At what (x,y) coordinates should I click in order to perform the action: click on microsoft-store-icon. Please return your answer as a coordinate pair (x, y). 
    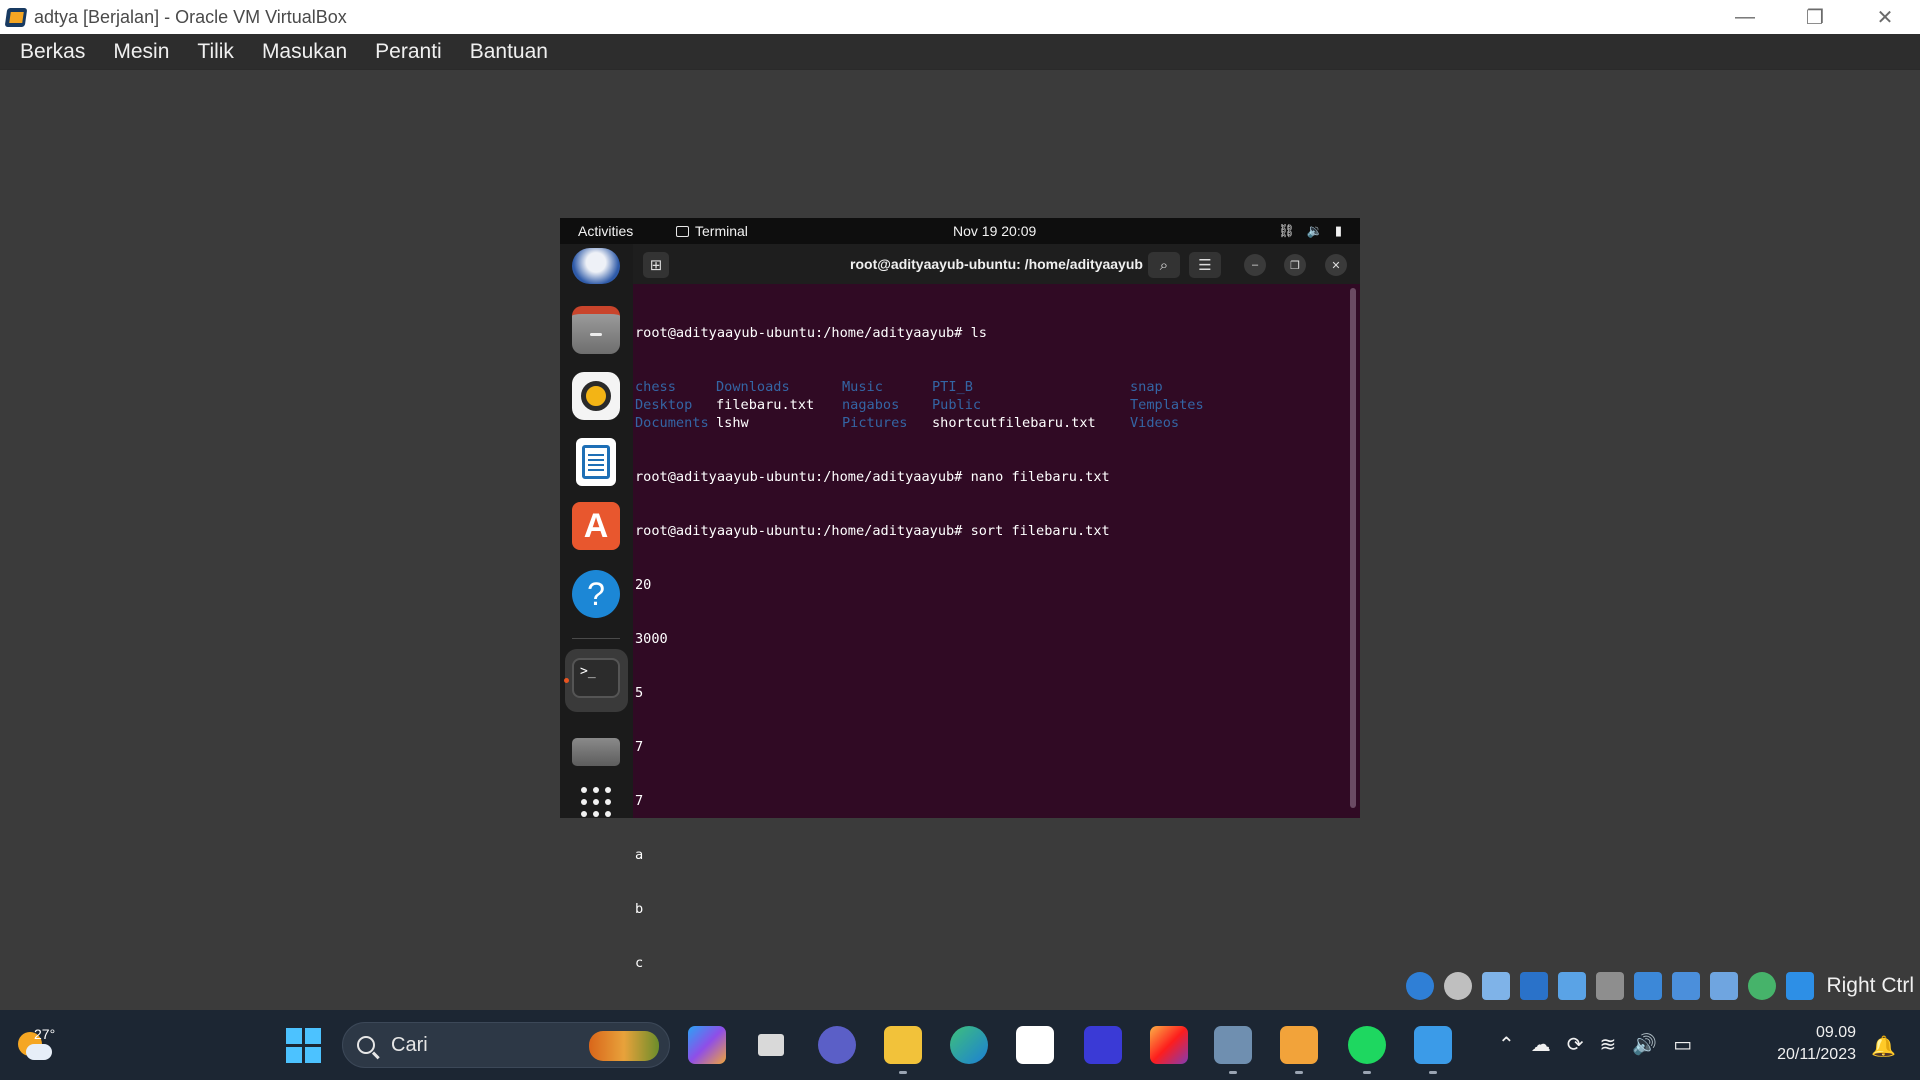
    Looking at the image, I should click on (1035, 1045).